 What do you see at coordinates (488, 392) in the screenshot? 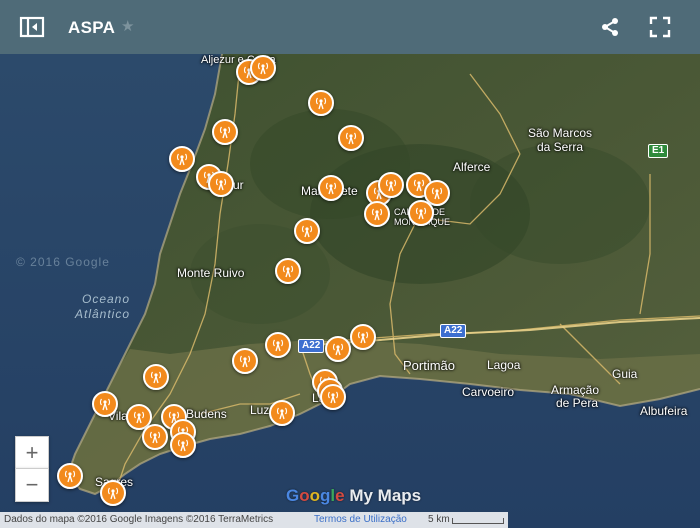
I see `place-label-carvoeiro: Carvoeiro` at bounding box center [488, 392].